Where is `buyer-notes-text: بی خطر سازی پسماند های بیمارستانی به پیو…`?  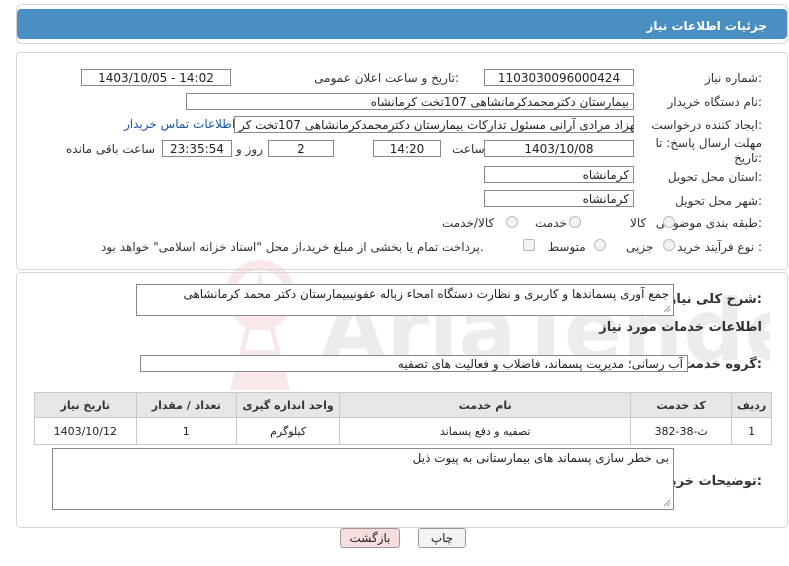 buyer-notes-text: بی خطر سازی پسماند های بیمارستانی به پیو… is located at coordinates (540, 458).